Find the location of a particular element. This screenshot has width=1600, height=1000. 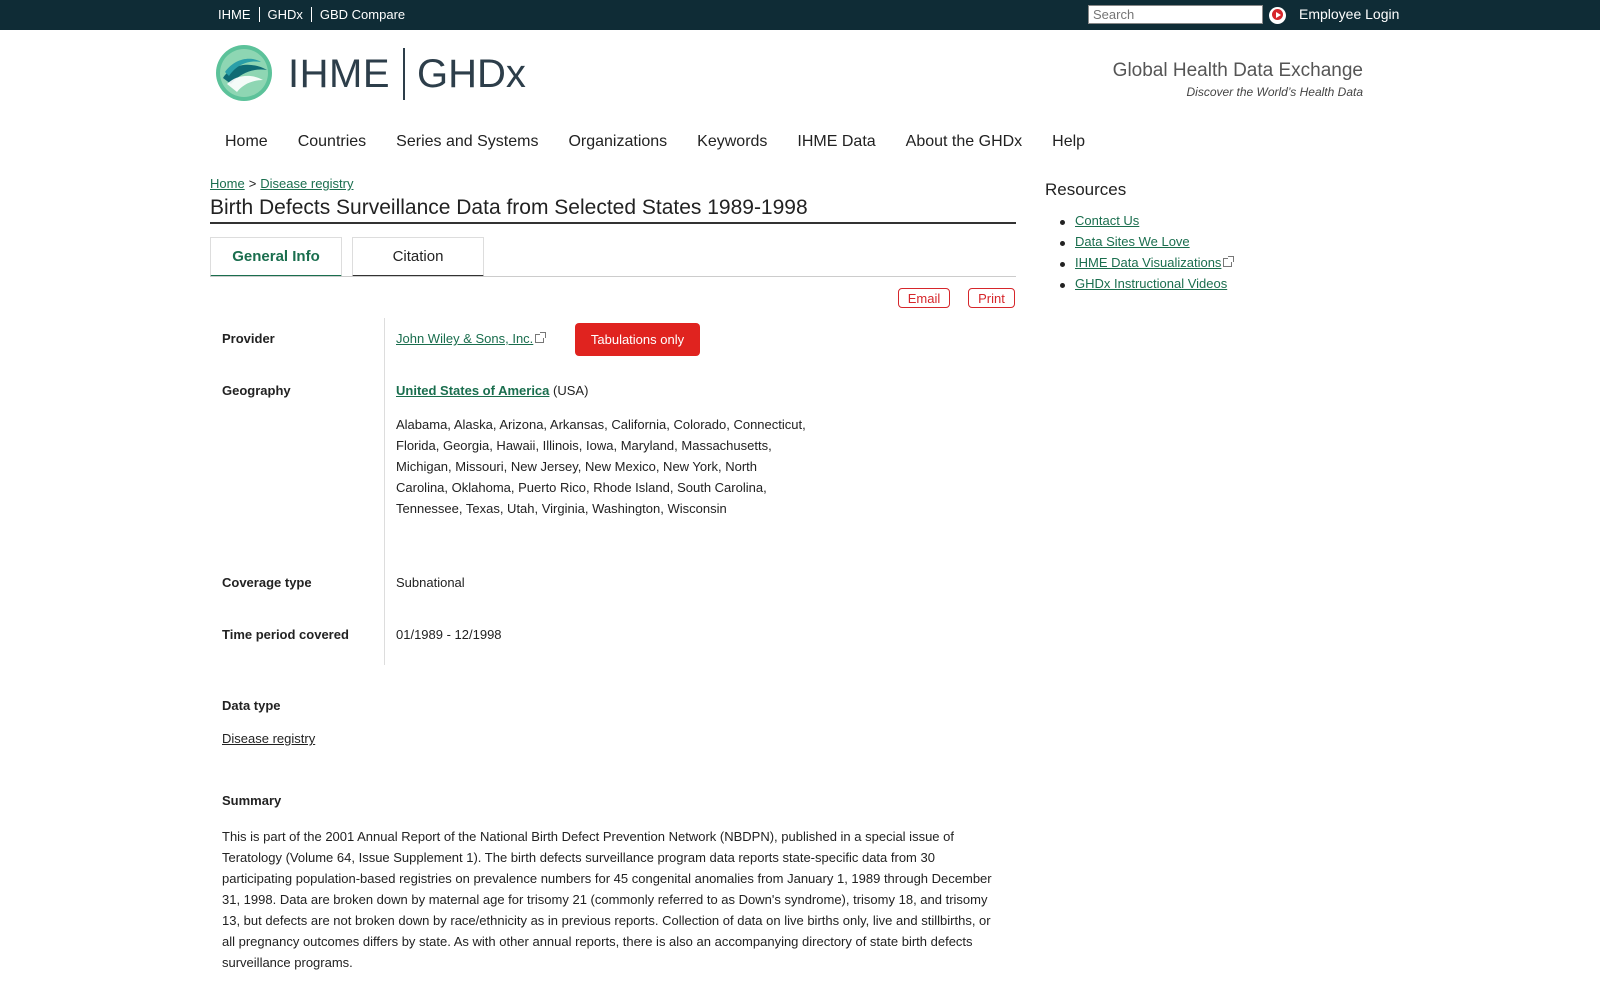

data-type-link: Disease registry is located at coordinates (268, 738).